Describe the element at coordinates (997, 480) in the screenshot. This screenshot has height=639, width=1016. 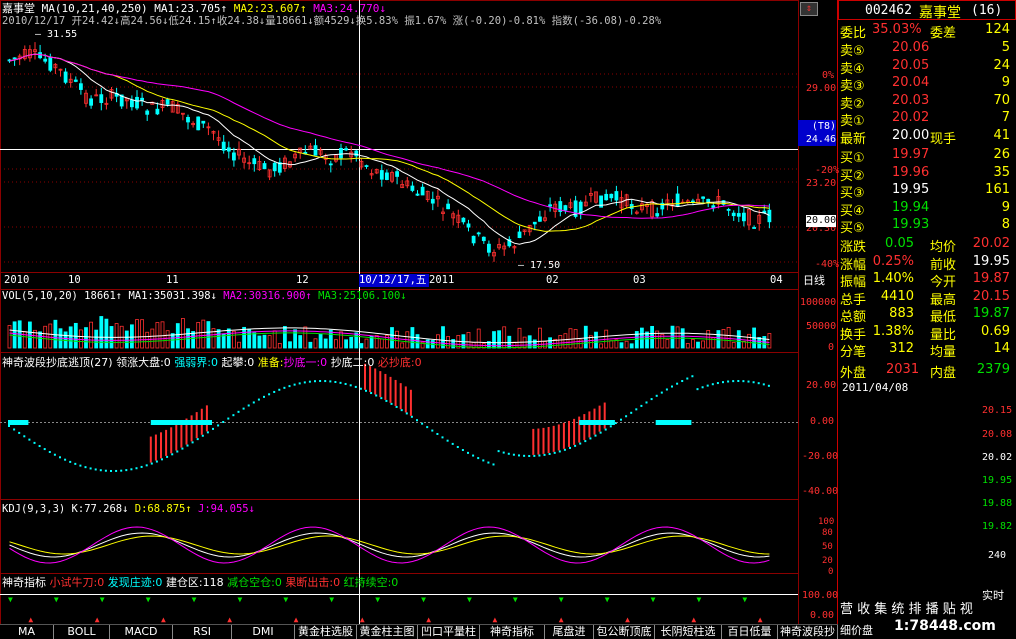
I see `min-axis-4: 19.95` at that location.